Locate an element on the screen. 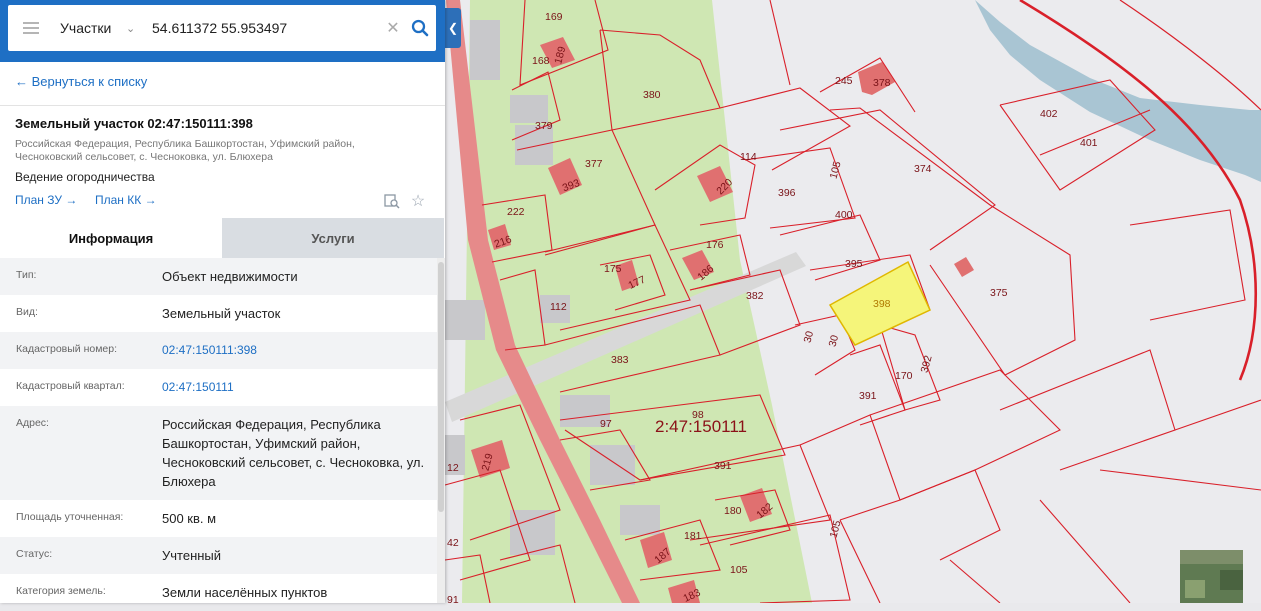  label-377: 377 is located at coordinates (594, 164).